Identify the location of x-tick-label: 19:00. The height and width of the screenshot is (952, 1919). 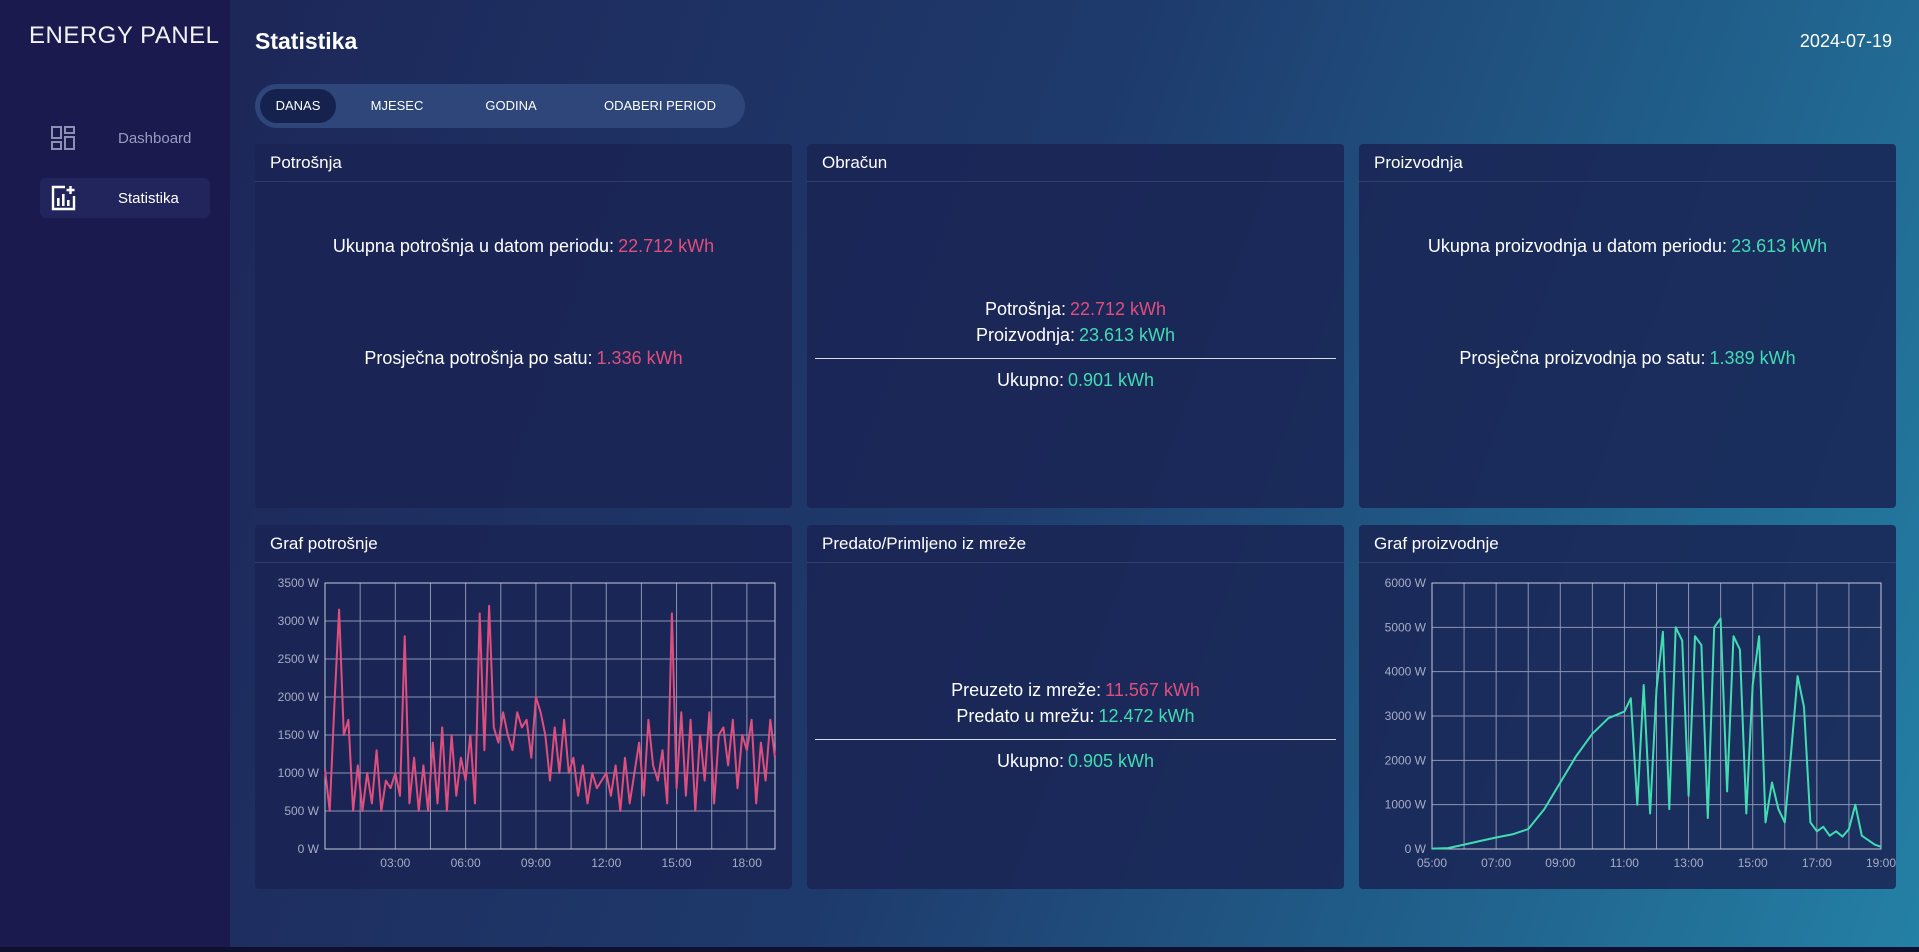
(1881, 863).